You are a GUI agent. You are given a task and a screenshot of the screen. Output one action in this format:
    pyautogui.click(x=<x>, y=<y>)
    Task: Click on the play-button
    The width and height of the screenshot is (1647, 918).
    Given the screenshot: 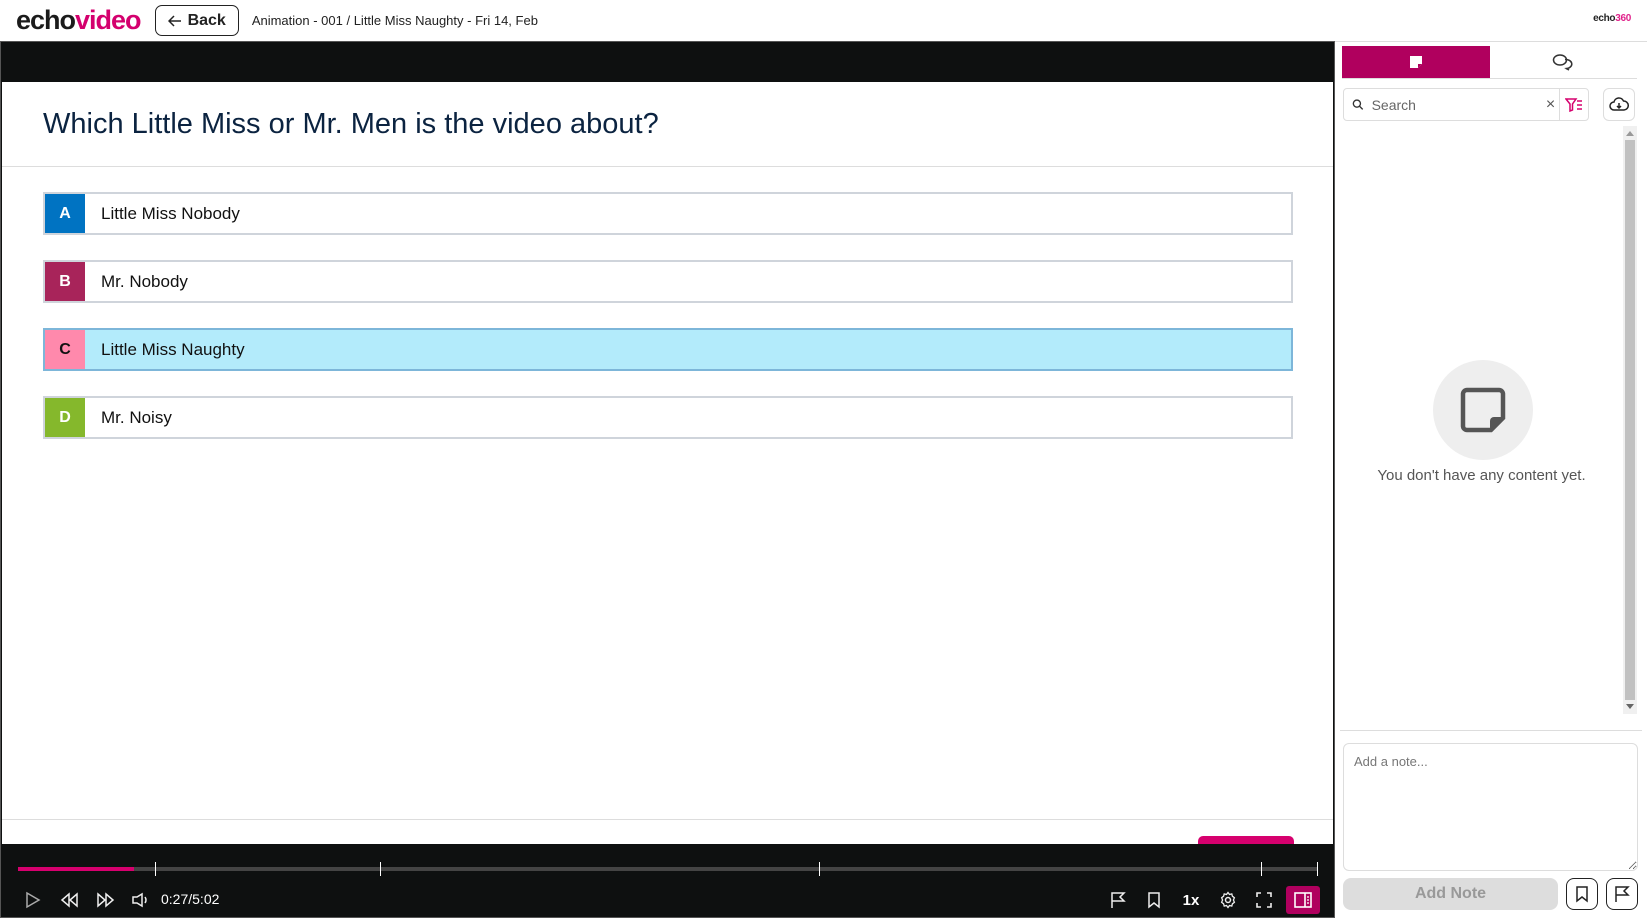 What is the action you would take?
    pyautogui.click(x=33, y=900)
    